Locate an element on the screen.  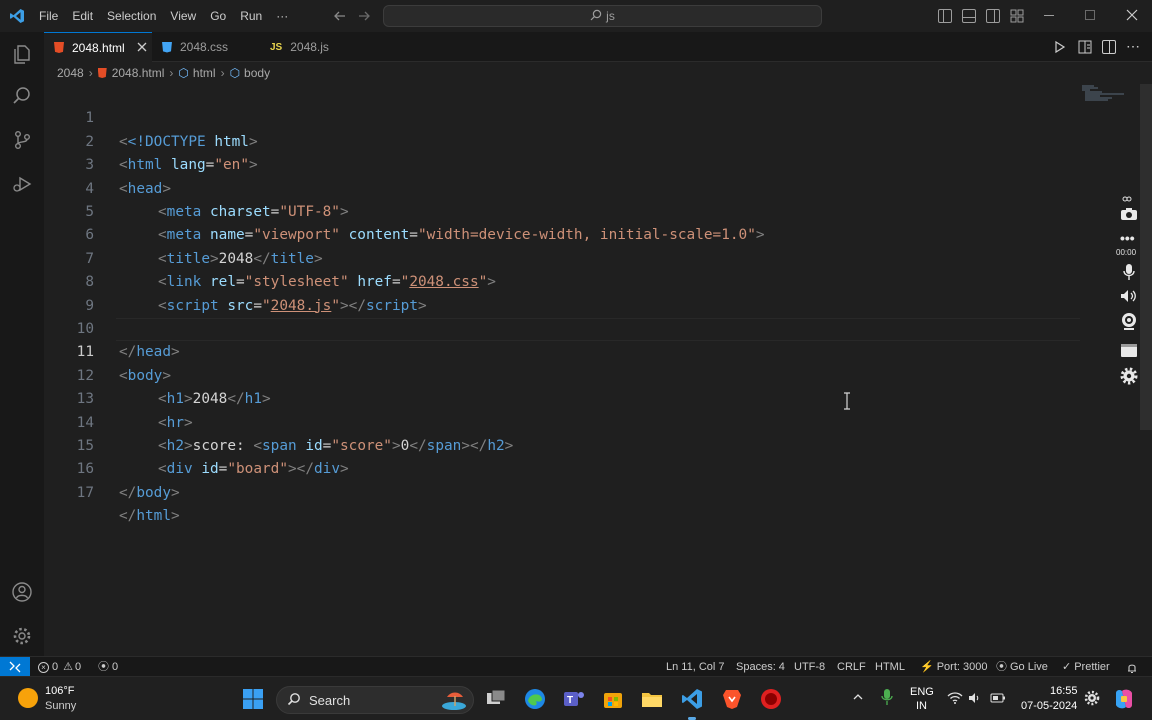
close-window-icon is located at coordinates (1132, 15).